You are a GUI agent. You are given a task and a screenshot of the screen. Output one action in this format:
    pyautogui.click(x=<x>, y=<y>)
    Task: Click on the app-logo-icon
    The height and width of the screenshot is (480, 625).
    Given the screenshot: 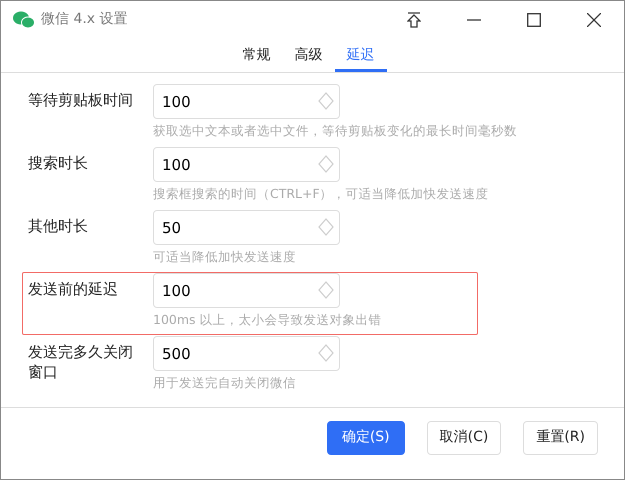 What is the action you would take?
    pyautogui.click(x=24, y=19)
    